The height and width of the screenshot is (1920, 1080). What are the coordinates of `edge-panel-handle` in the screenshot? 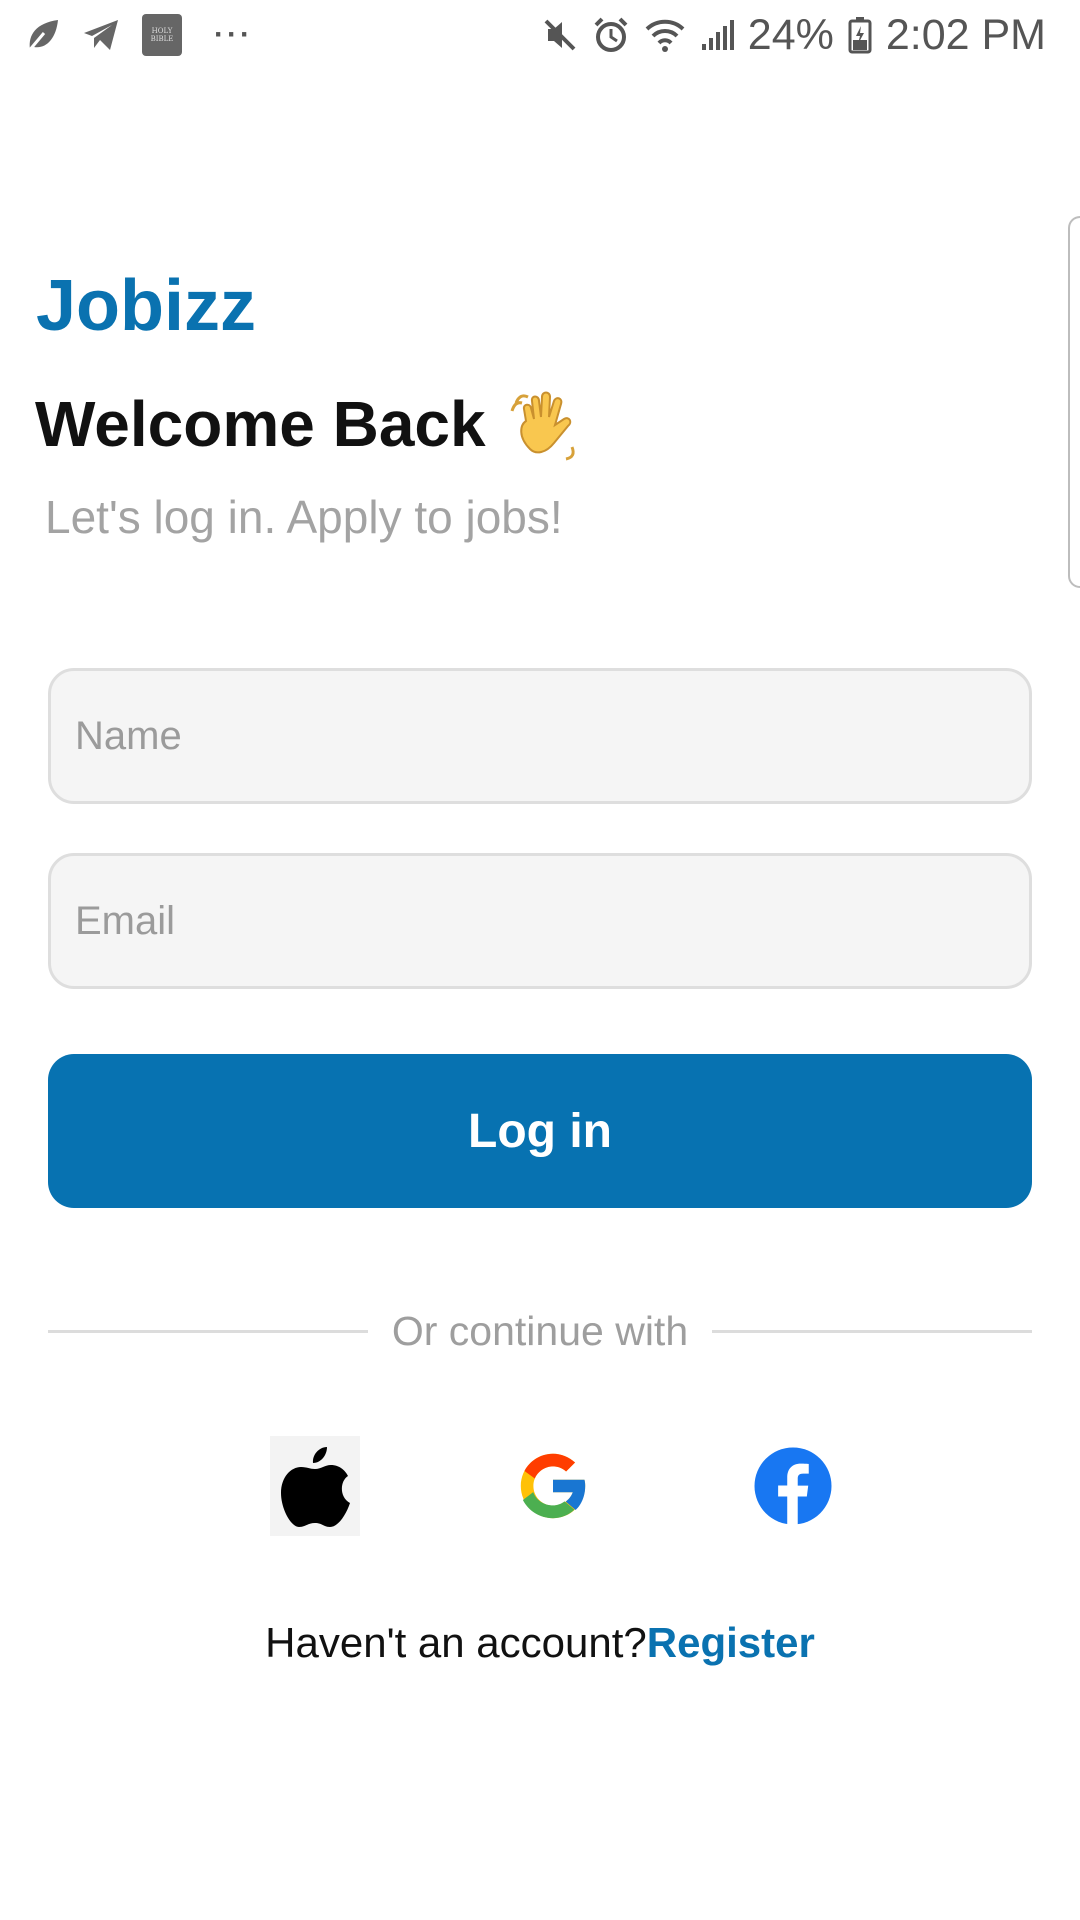 It's located at (1074, 402).